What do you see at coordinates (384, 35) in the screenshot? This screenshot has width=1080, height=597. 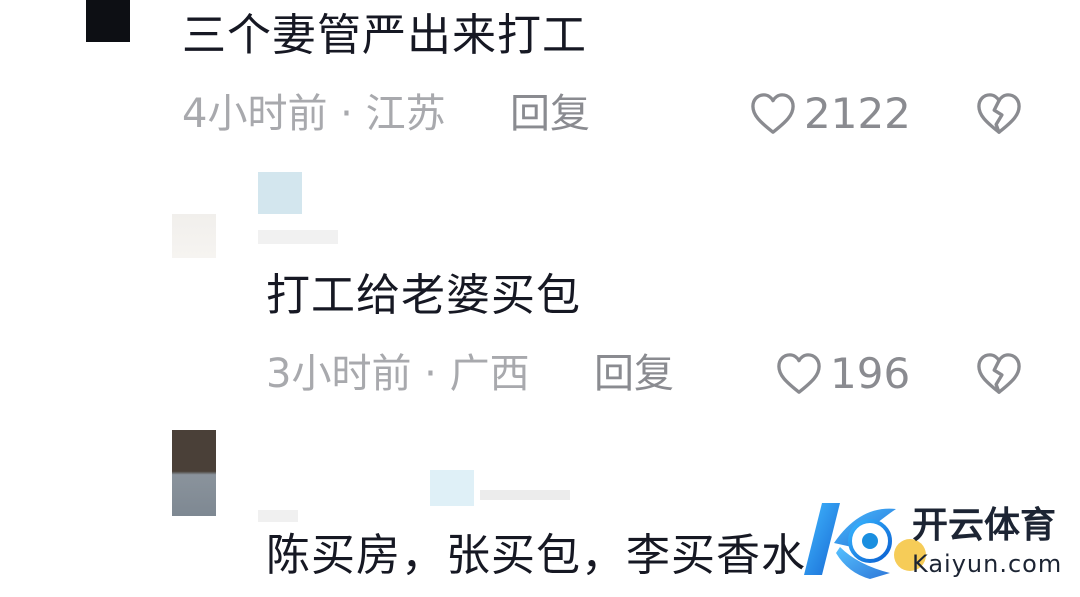 I see `comment-text: 三个妻管严出来打工` at bounding box center [384, 35].